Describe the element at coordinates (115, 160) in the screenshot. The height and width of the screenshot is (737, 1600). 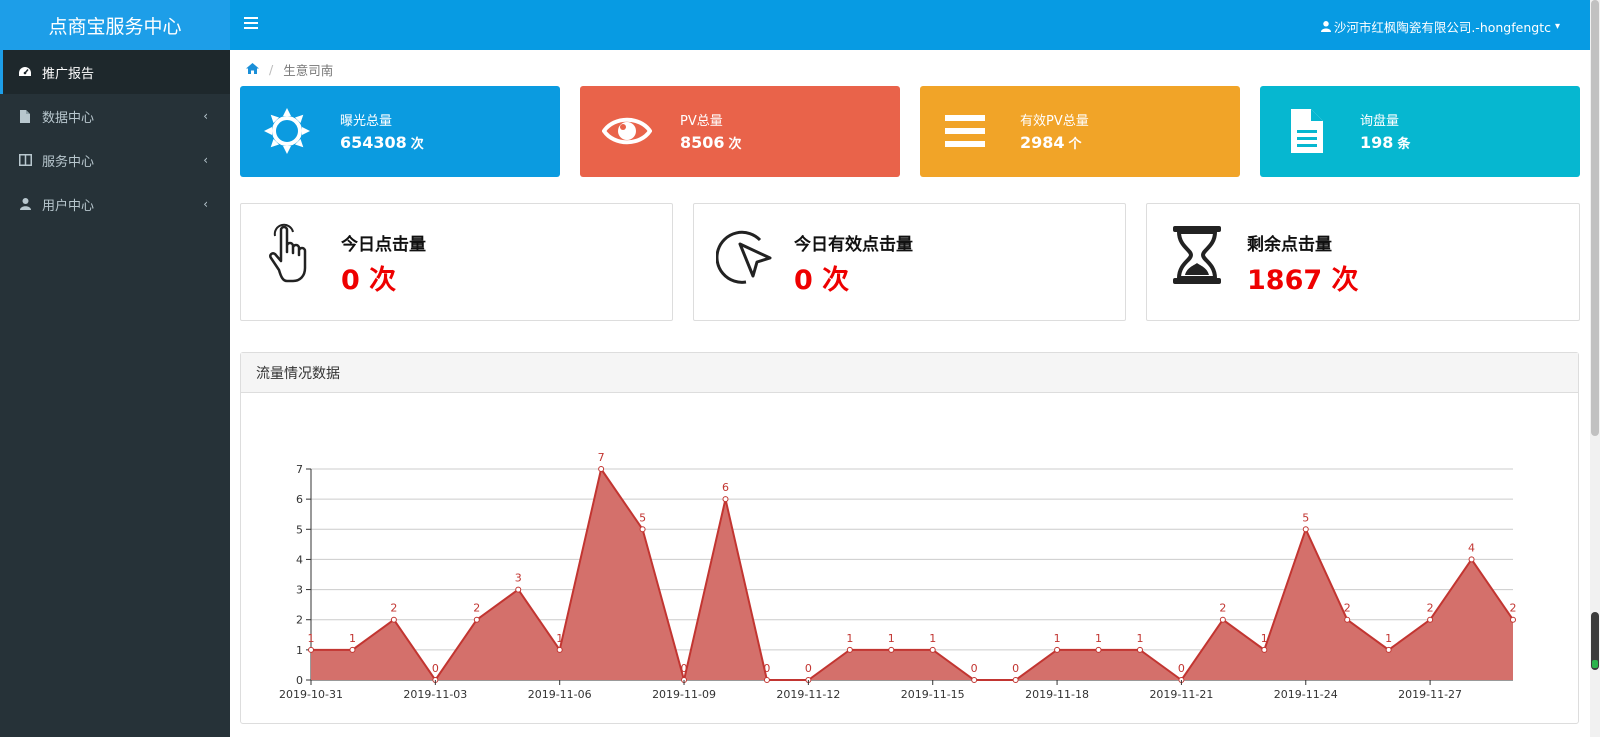
I see `sidebar-item-service-center: 服务中心 ‹` at that location.